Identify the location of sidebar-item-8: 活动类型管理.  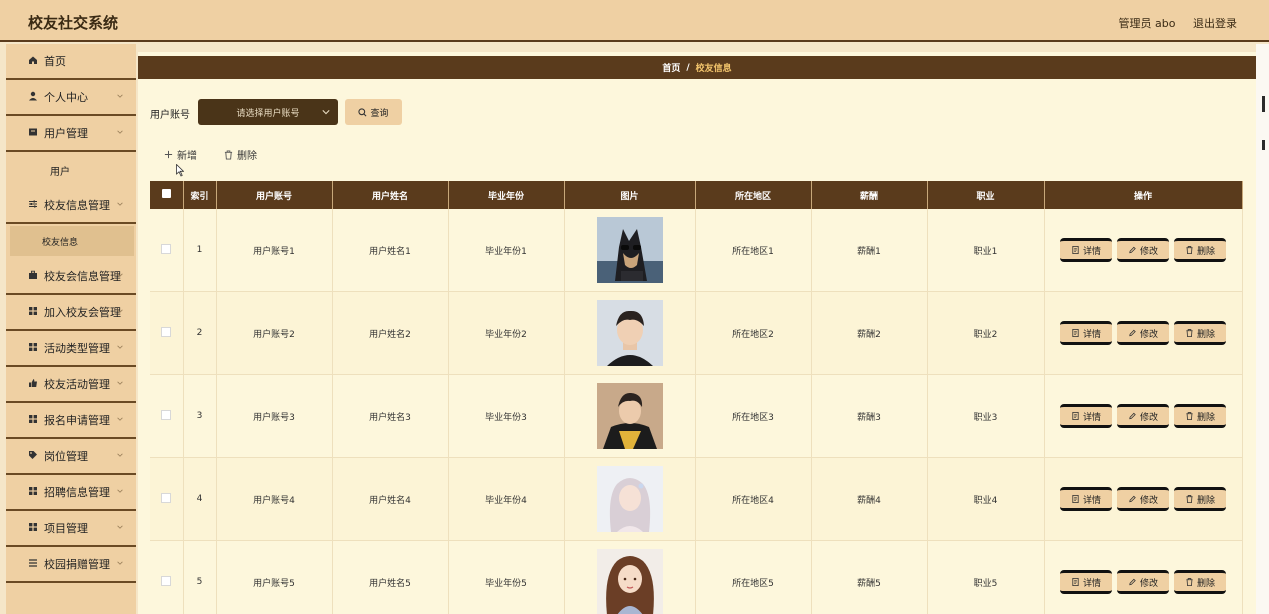
(71, 349).